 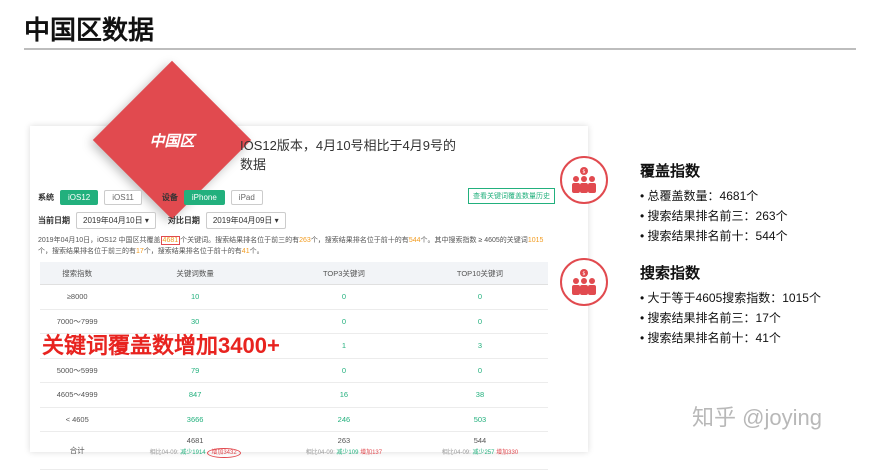 I want to click on compare-down: 减少109, so click(x=347, y=453).